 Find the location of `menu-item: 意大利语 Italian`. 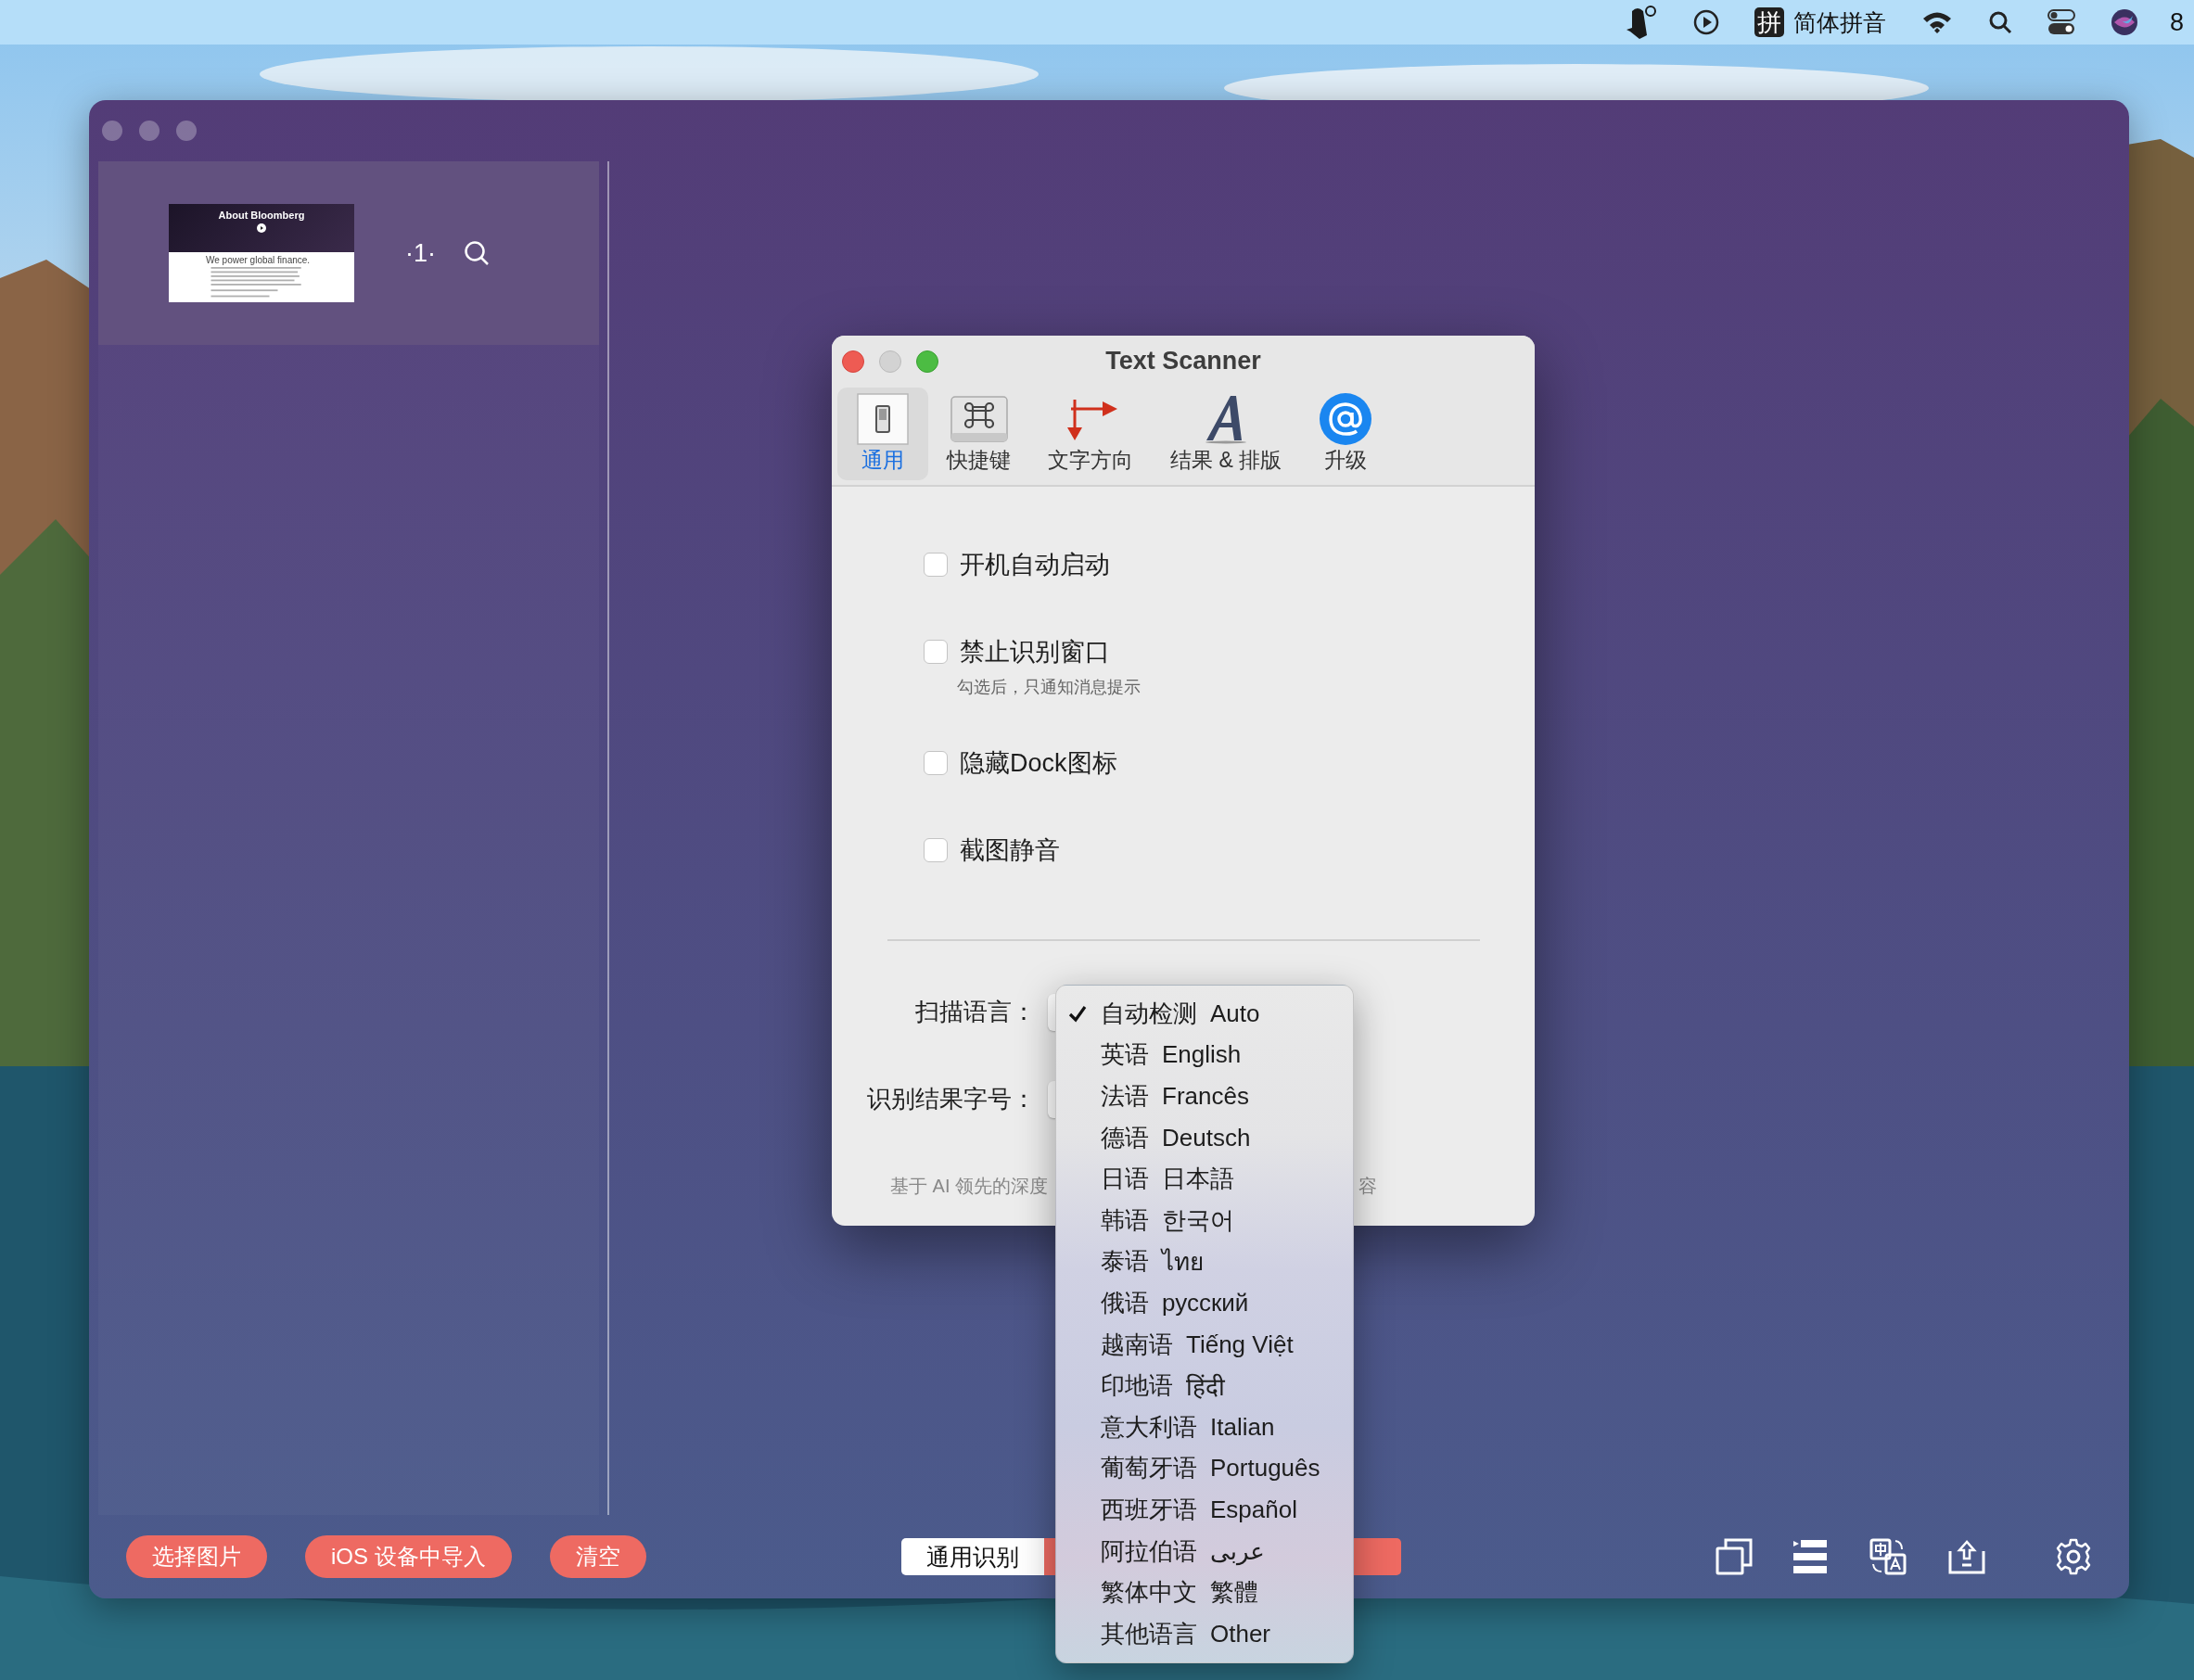

menu-item: 意大利语 Italian is located at coordinates (1204, 1427).